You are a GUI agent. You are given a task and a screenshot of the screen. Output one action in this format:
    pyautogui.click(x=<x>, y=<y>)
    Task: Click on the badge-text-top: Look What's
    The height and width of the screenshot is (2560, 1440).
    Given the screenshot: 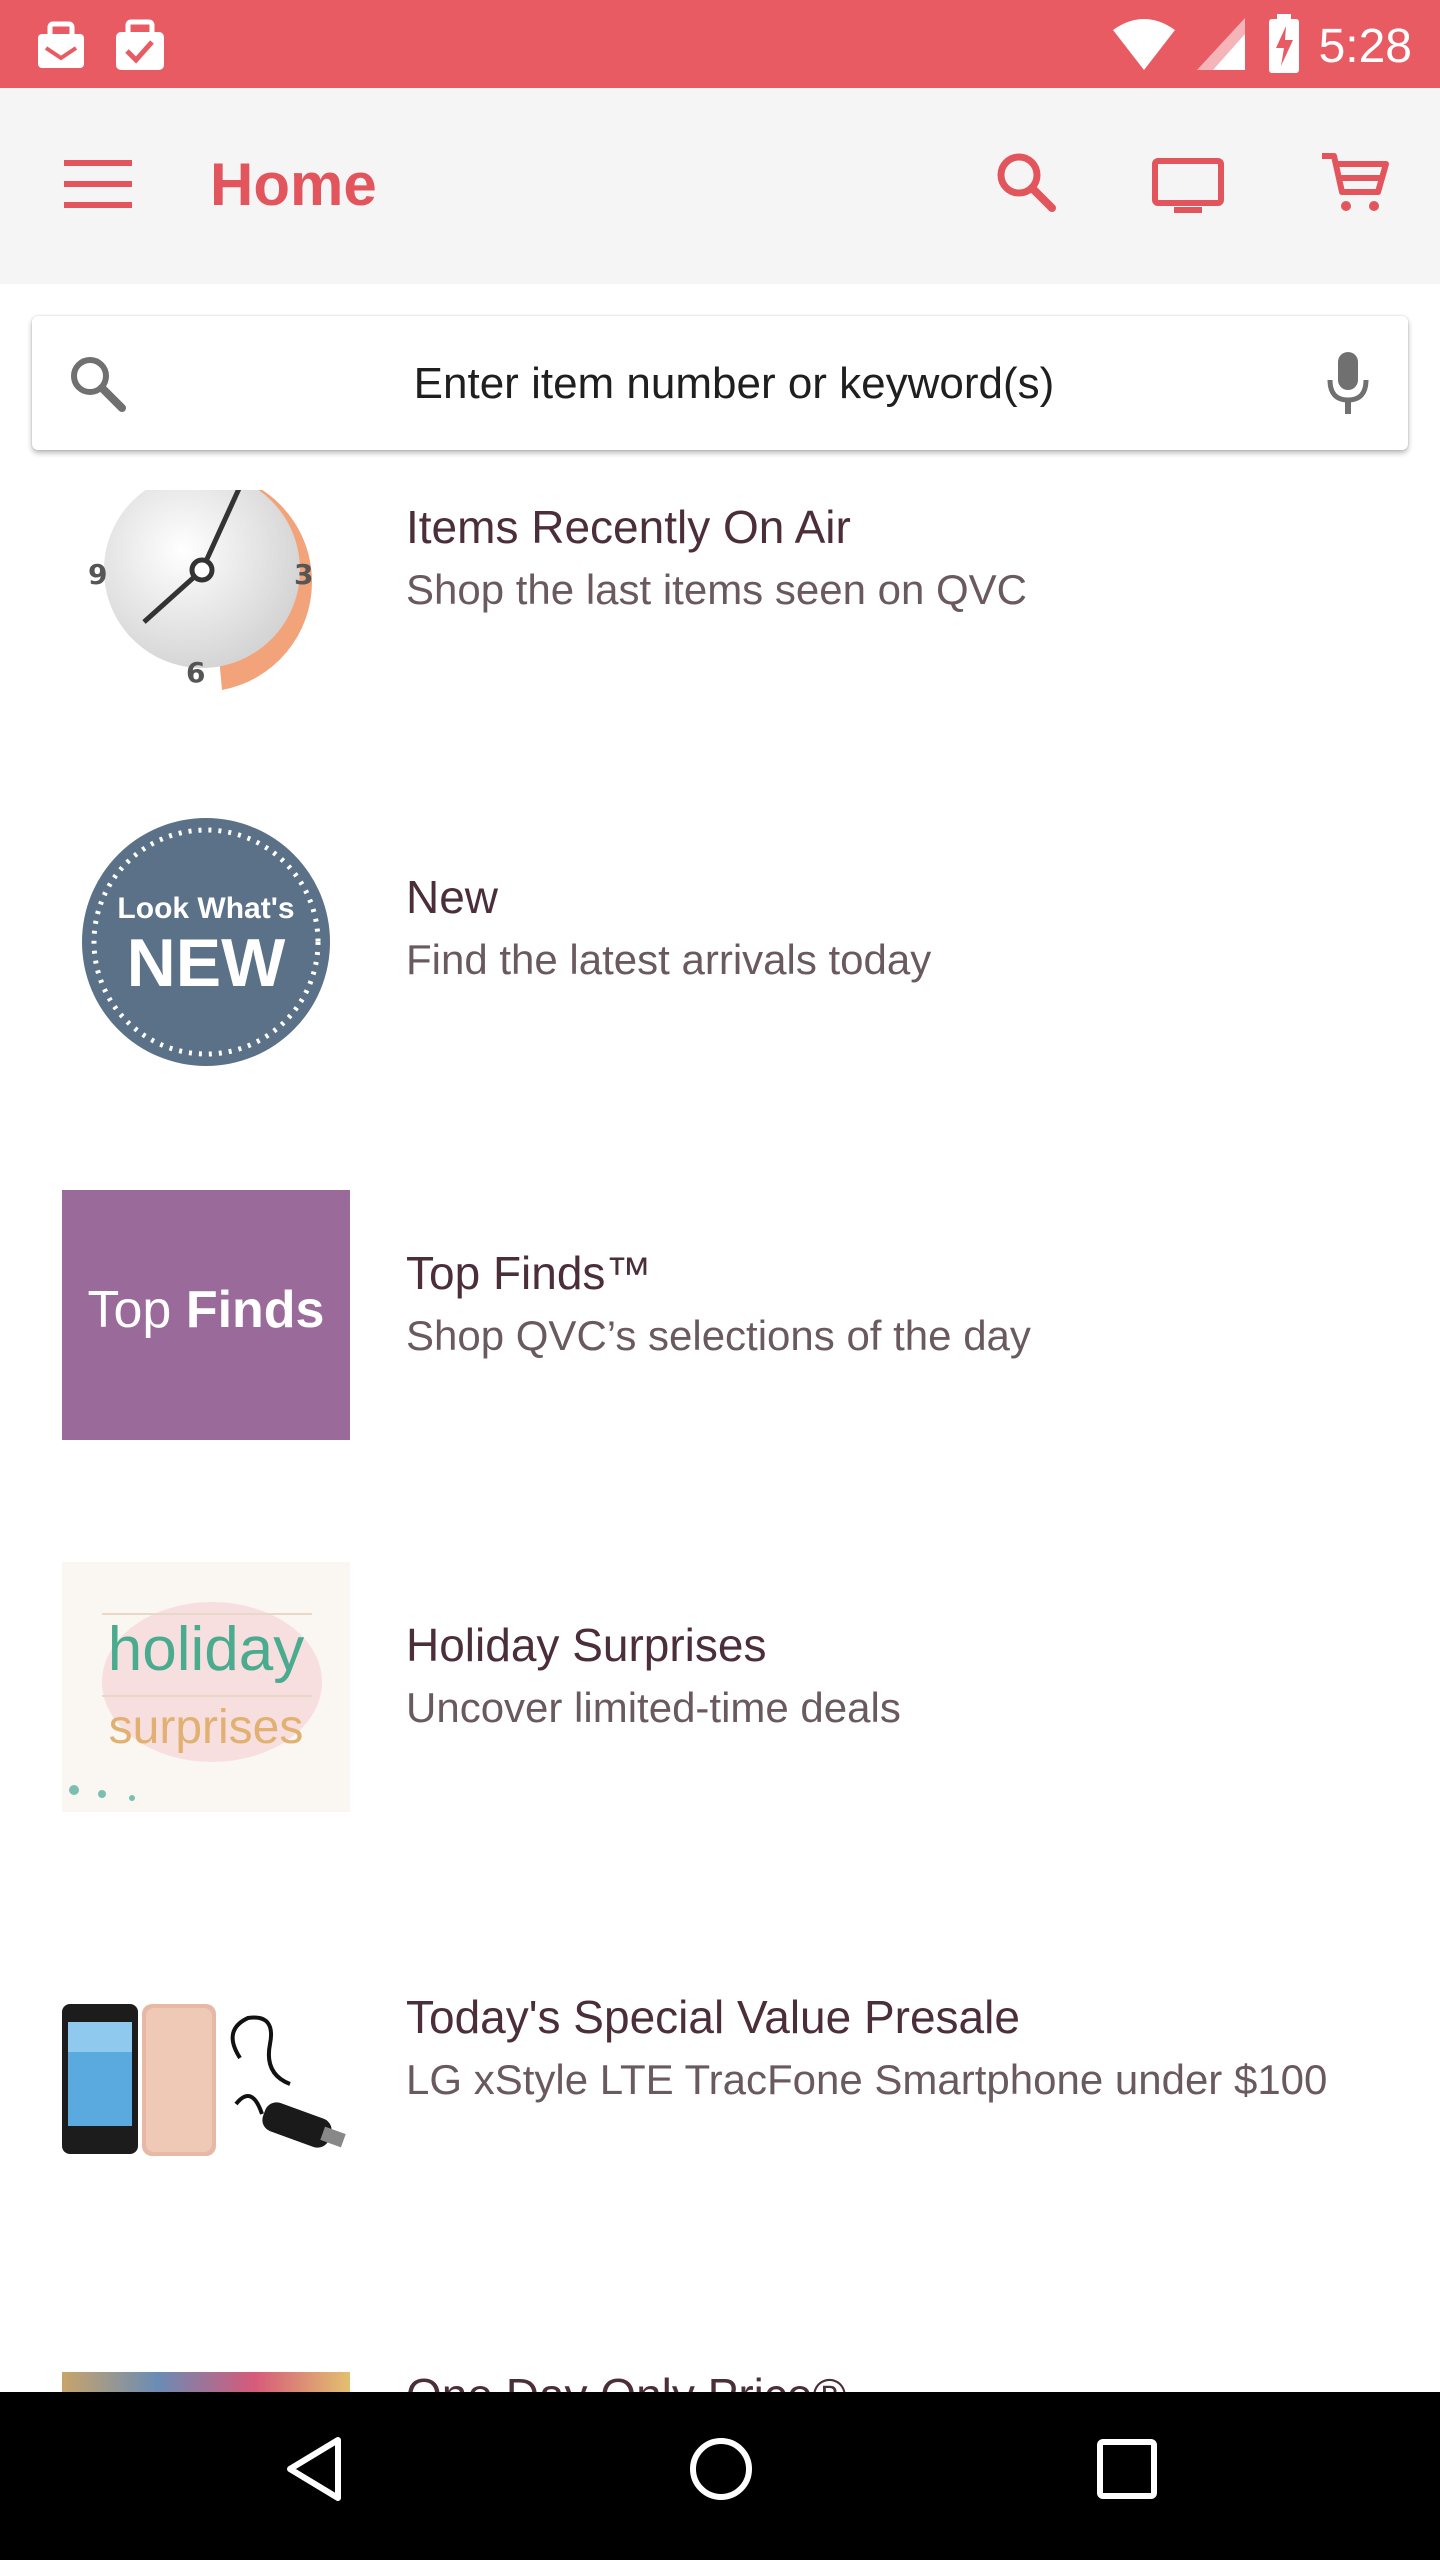 What is the action you would take?
    pyautogui.click(x=206, y=908)
    